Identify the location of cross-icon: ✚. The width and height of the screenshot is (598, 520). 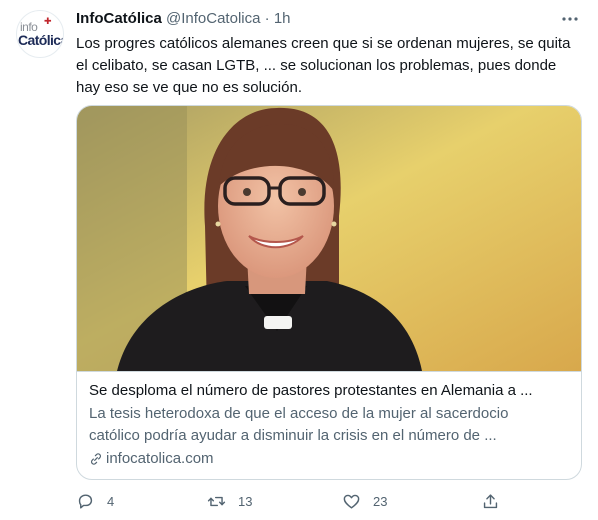
(48, 21).